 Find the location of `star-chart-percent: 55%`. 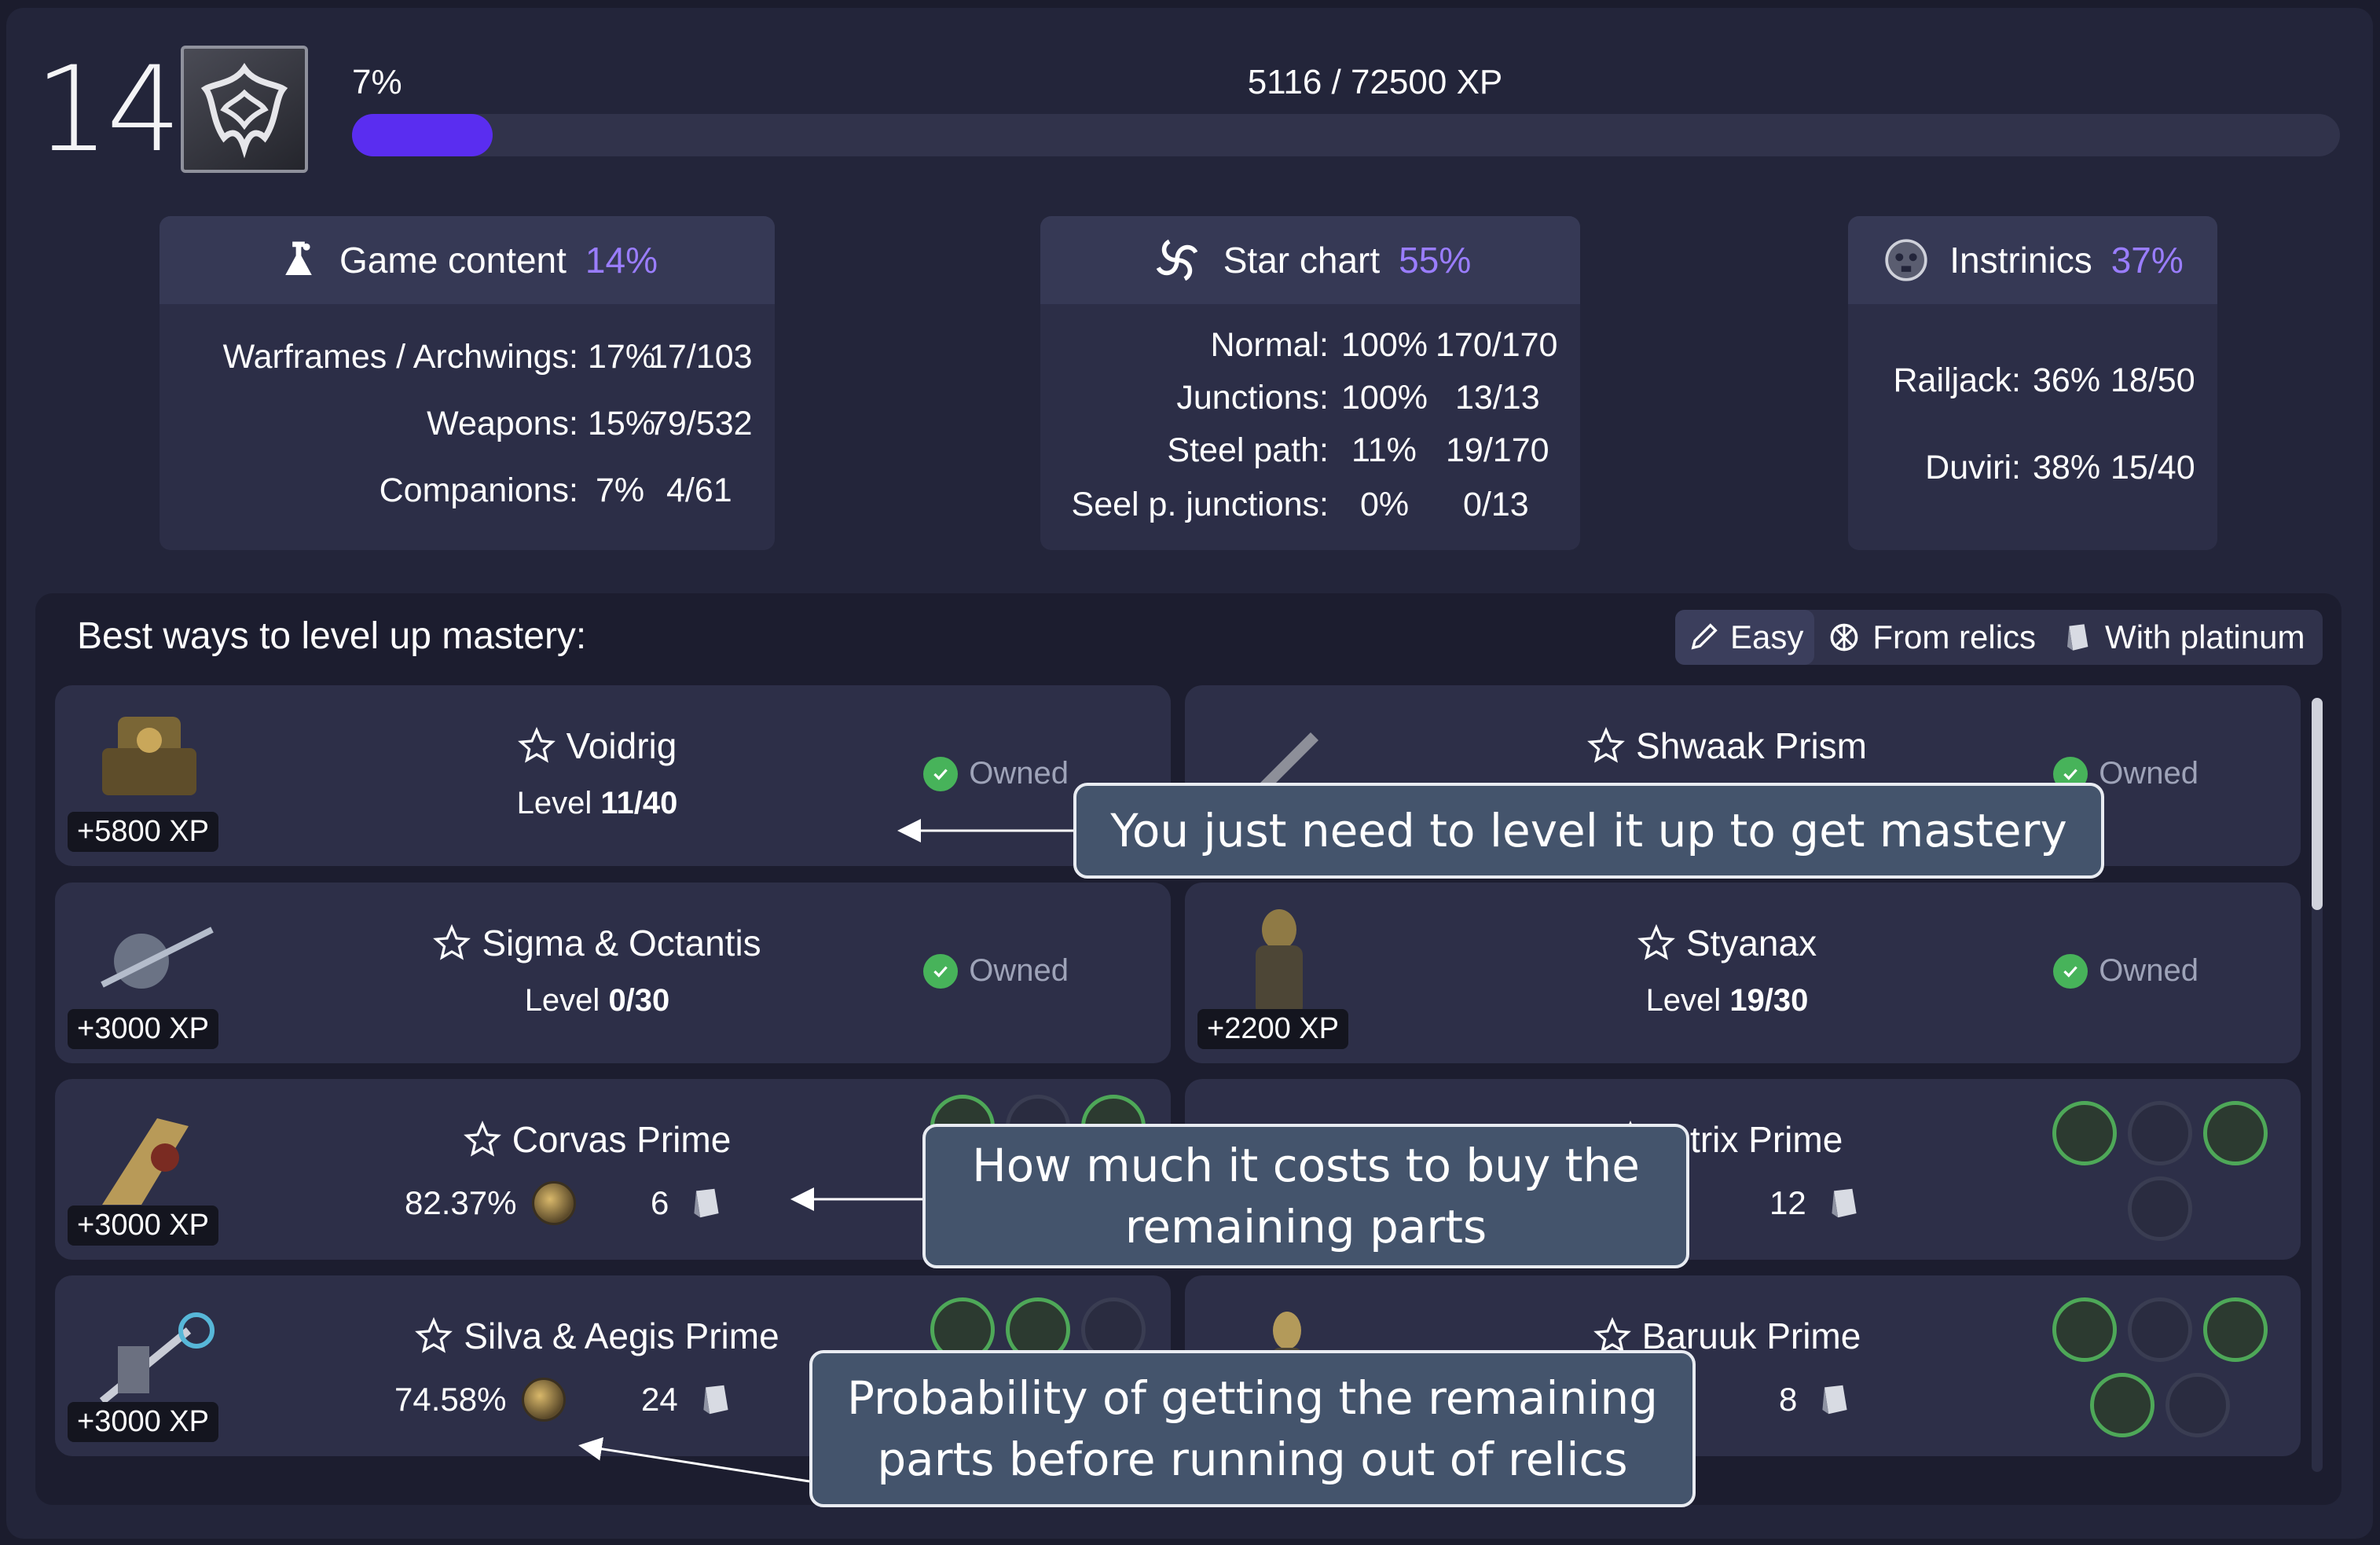

star-chart-percent: 55% is located at coordinates (1435, 260).